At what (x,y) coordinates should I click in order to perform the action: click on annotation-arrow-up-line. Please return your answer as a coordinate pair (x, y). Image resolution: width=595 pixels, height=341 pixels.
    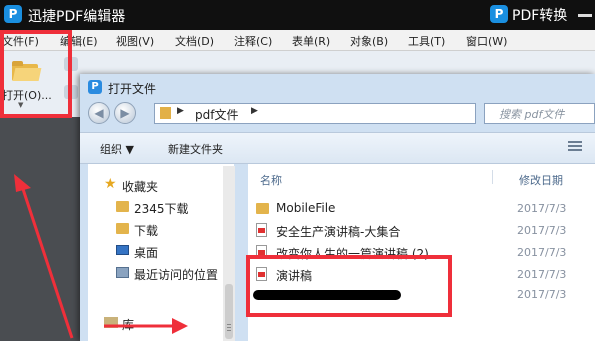
    Looking at the image, I should click on (47, 262).